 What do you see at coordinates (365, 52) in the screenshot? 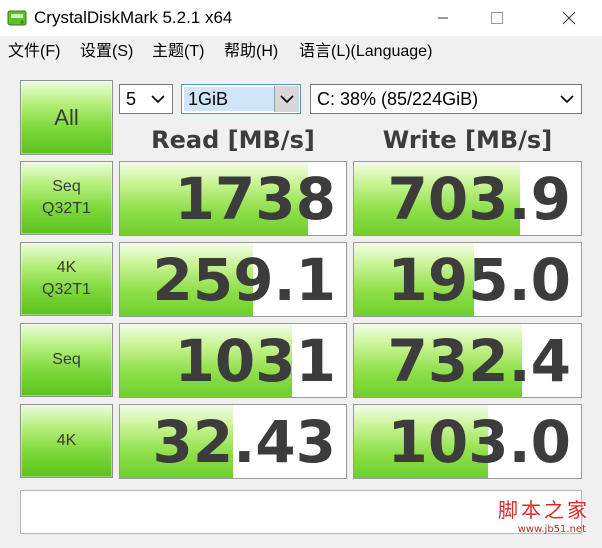
I see `menu-language: 语言(L)(Language)` at bounding box center [365, 52].